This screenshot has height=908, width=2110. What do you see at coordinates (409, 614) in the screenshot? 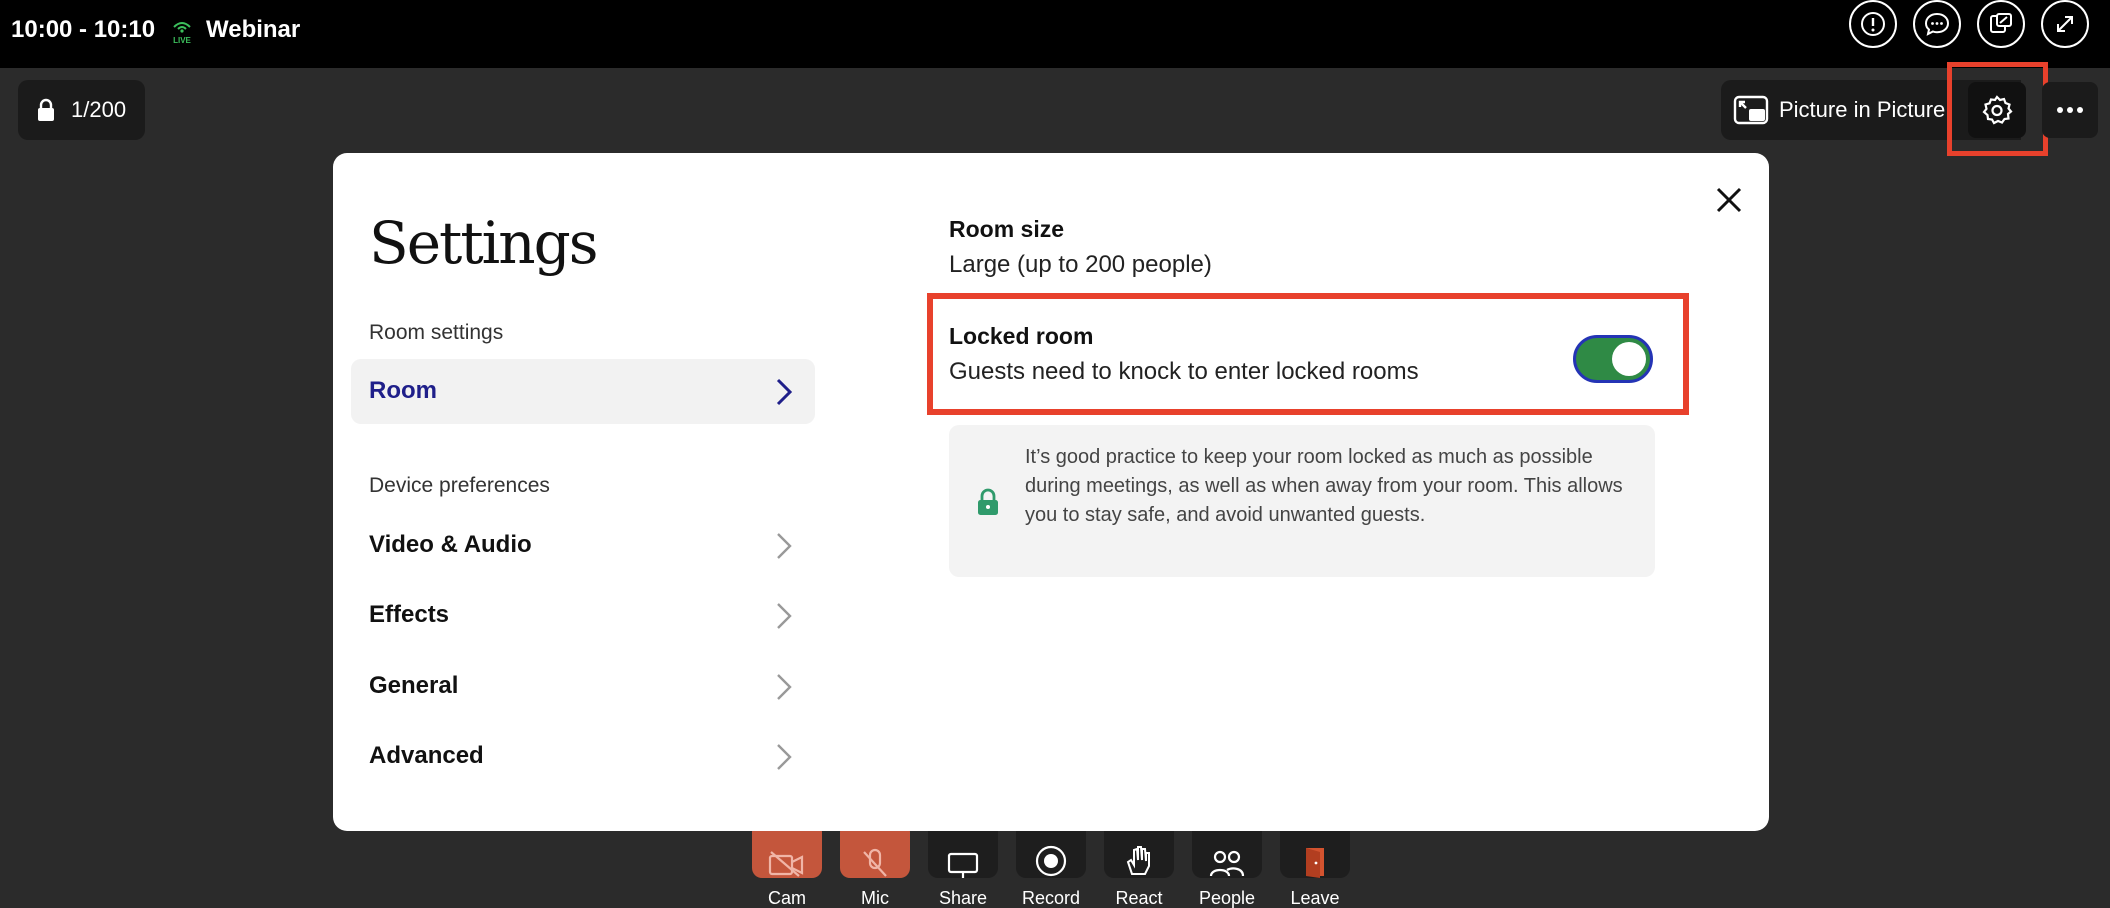
I see `nav-item-label: Effects` at bounding box center [409, 614].